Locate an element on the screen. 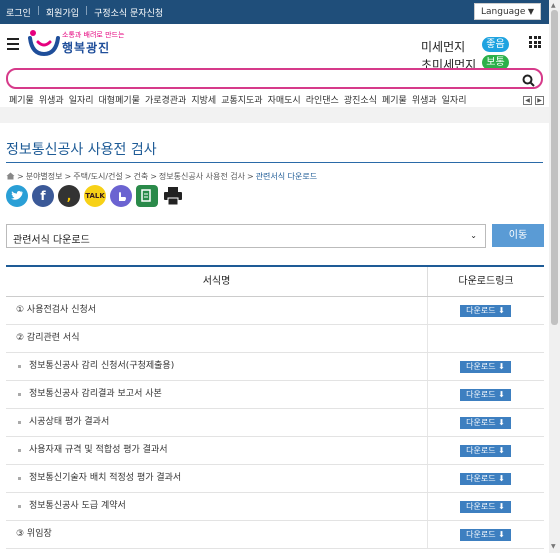 The image size is (560, 553). breadcrumb-item: 주택/도시/건설 is located at coordinates (98, 176).